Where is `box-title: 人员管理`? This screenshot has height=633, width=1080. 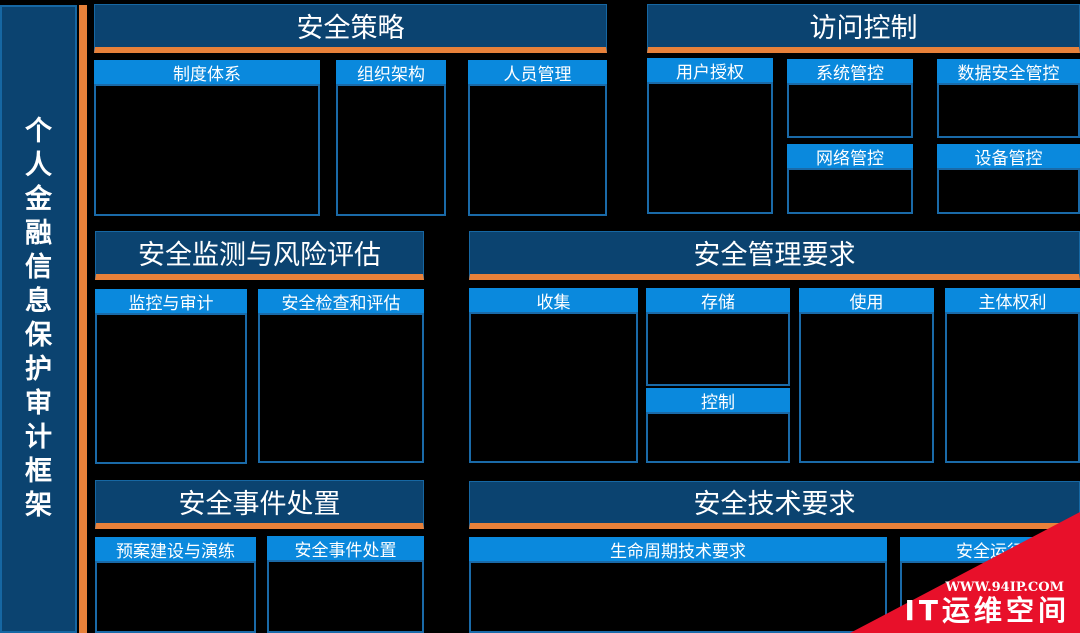 box-title: 人员管理 is located at coordinates (537, 73).